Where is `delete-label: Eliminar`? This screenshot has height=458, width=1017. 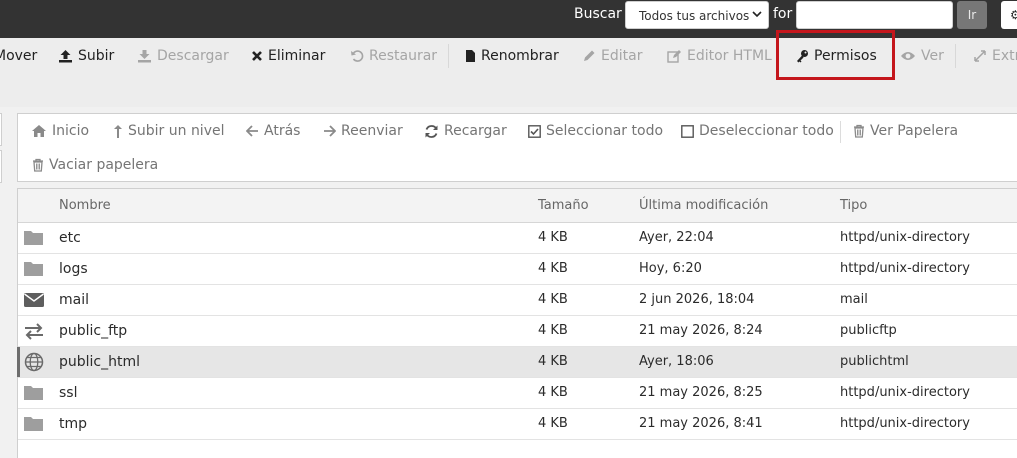 delete-label: Eliminar is located at coordinates (297, 56).